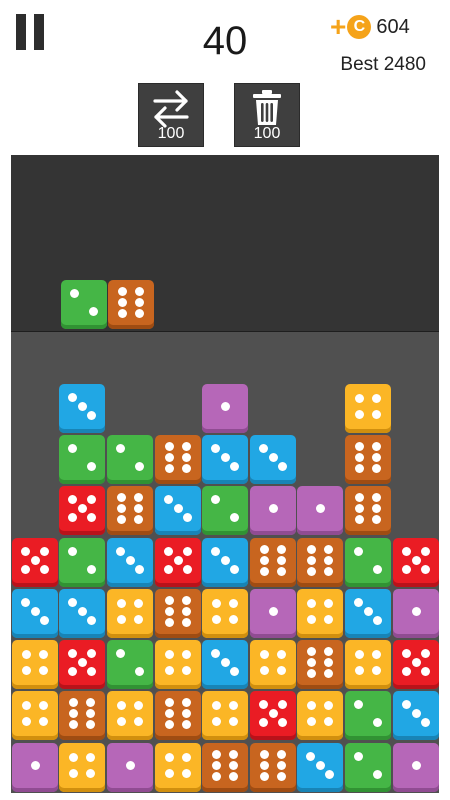 The image size is (450, 800). Describe the element at coordinates (30, 32) in the screenshot. I see `pause-button` at that location.